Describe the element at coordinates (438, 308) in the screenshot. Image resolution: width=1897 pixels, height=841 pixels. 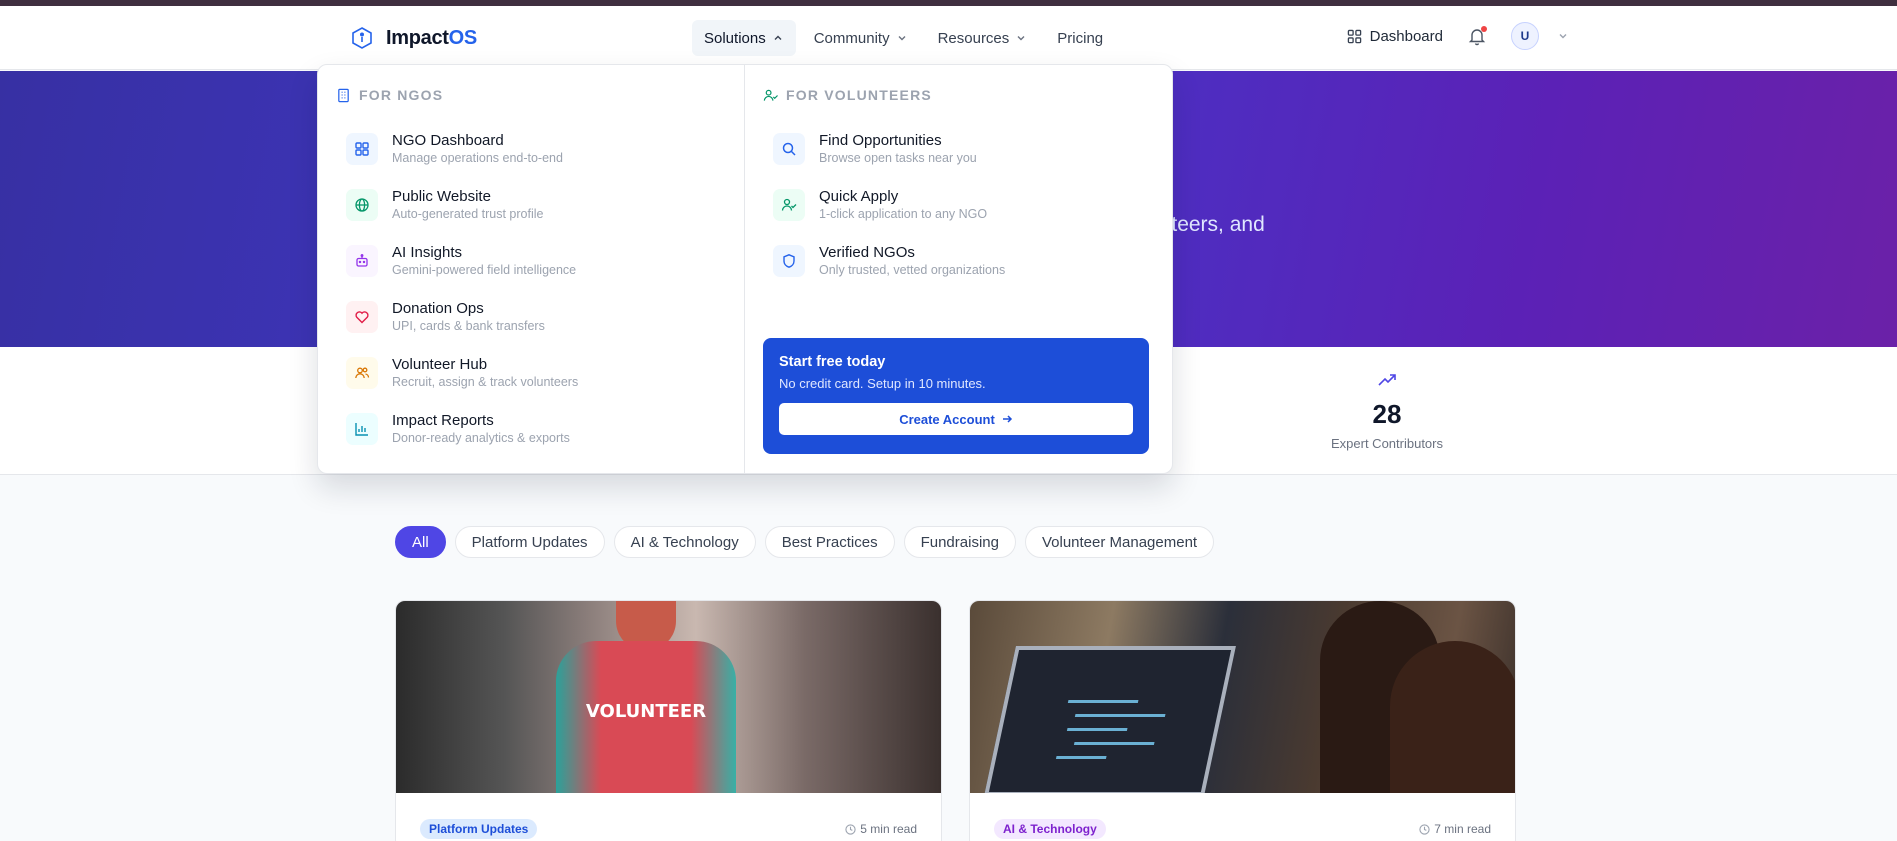
I see `menu-item-title: Donation Ops` at that location.